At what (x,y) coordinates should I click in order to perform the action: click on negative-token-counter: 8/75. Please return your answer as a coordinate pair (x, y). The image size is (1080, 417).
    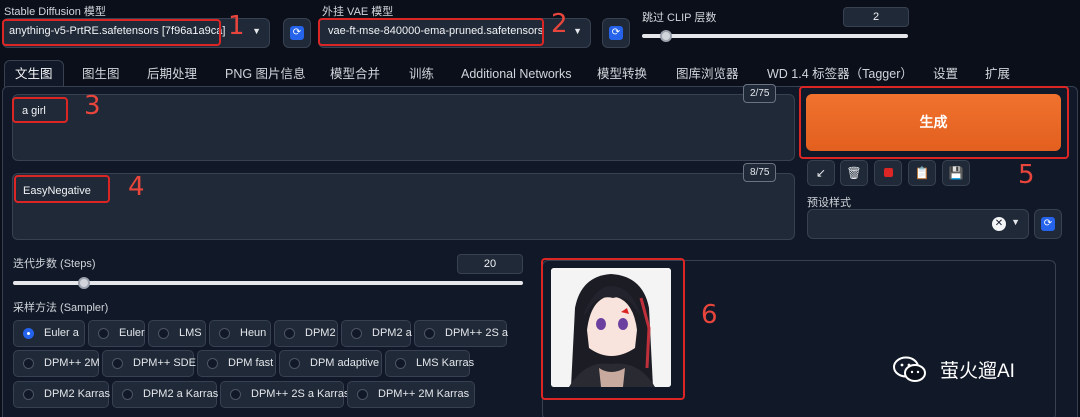
    Looking at the image, I should click on (760, 172).